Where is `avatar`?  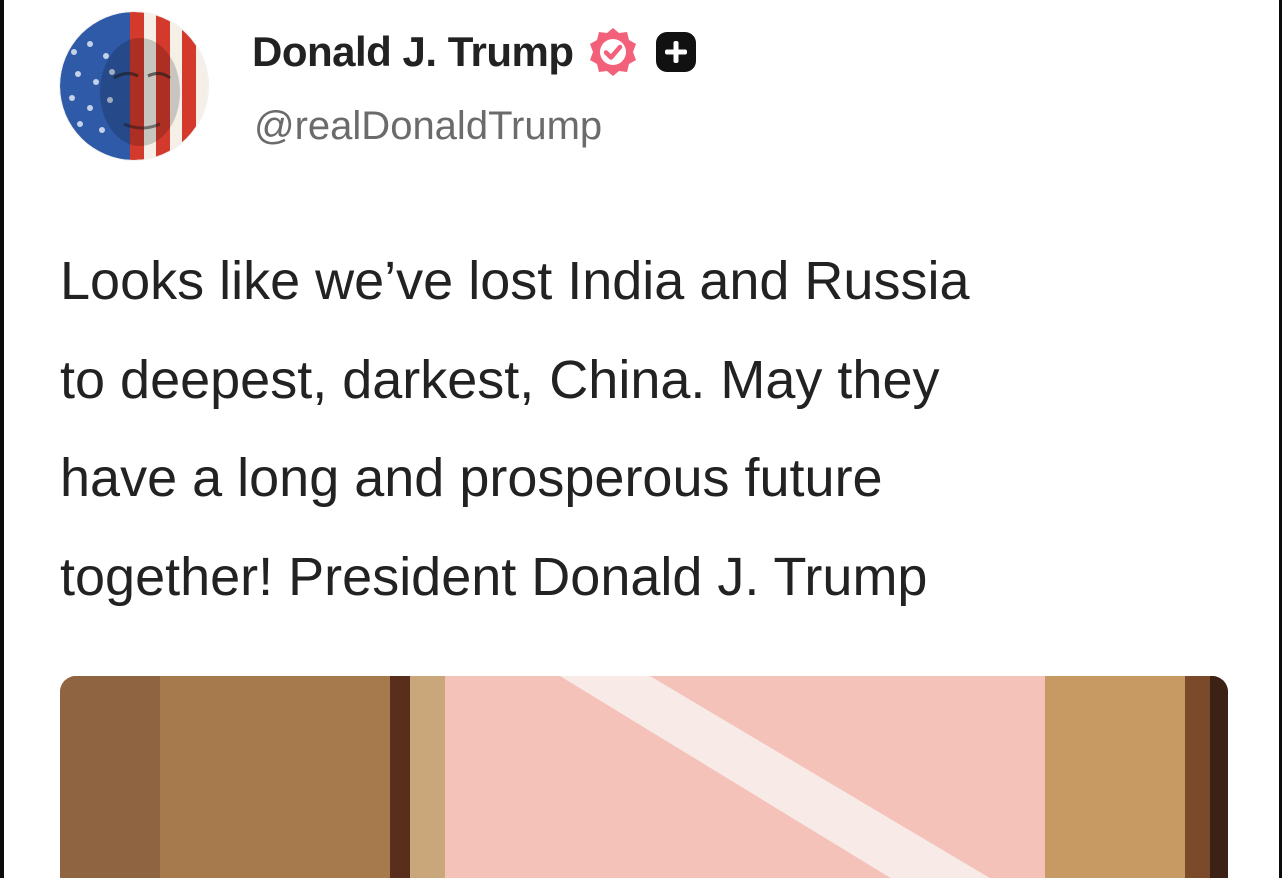 avatar is located at coordinates (134, 86).